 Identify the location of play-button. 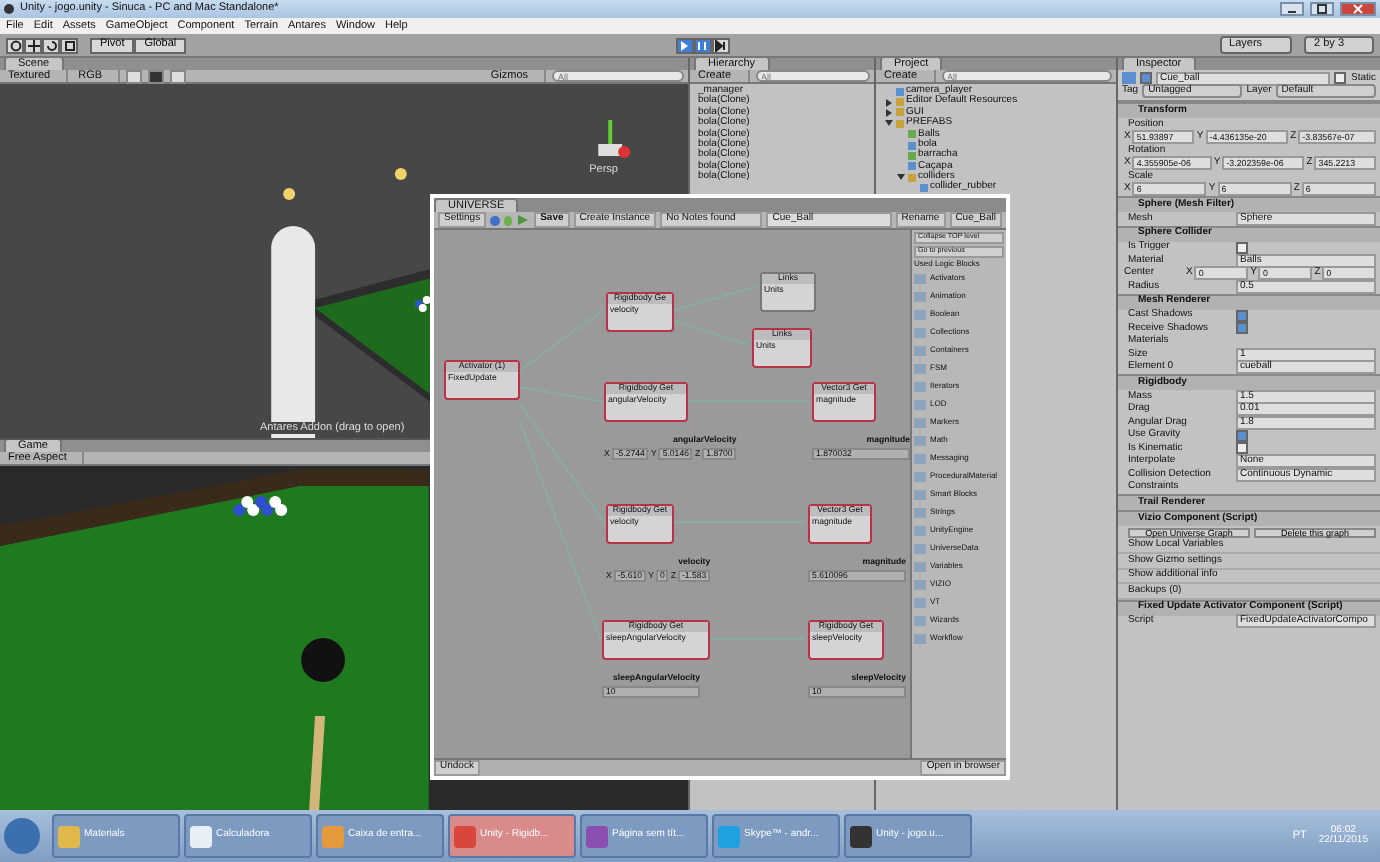
(684, 45).